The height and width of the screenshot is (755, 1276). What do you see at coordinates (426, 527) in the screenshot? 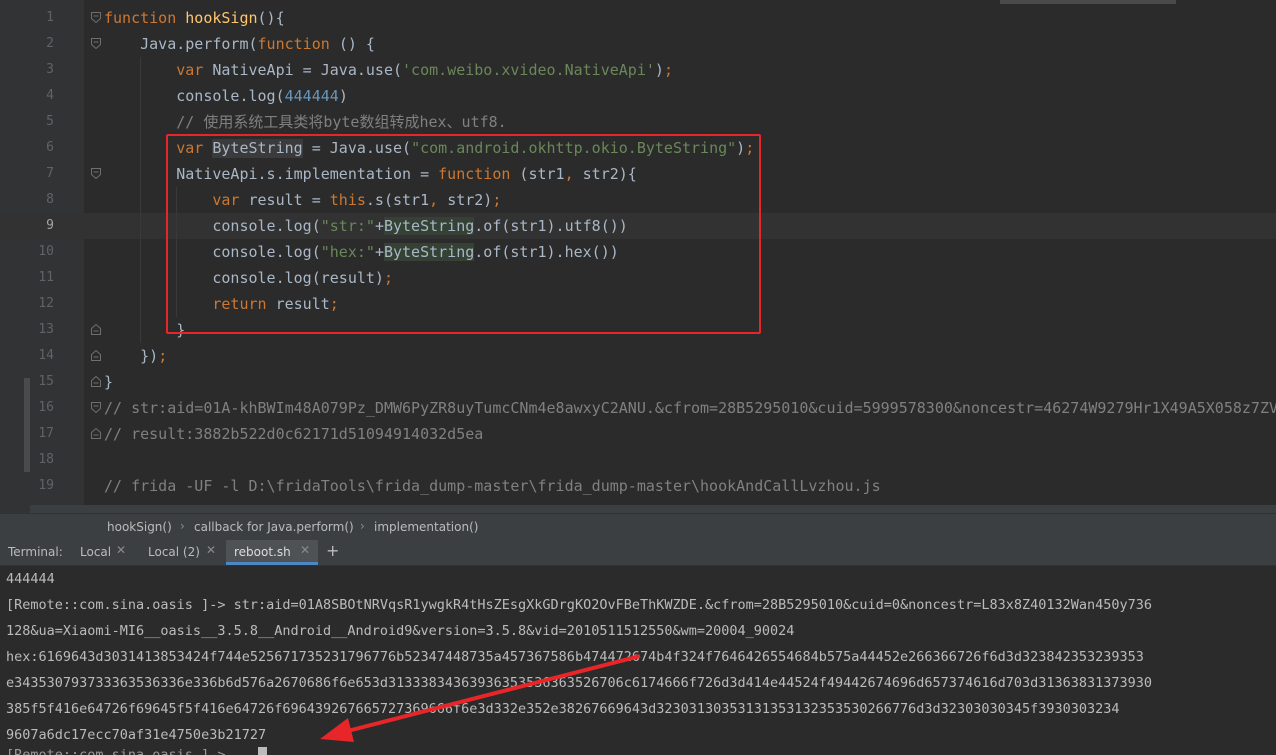
I see `breadcrumb-item-implementation: implementation()` at bounding box center [426, 527].